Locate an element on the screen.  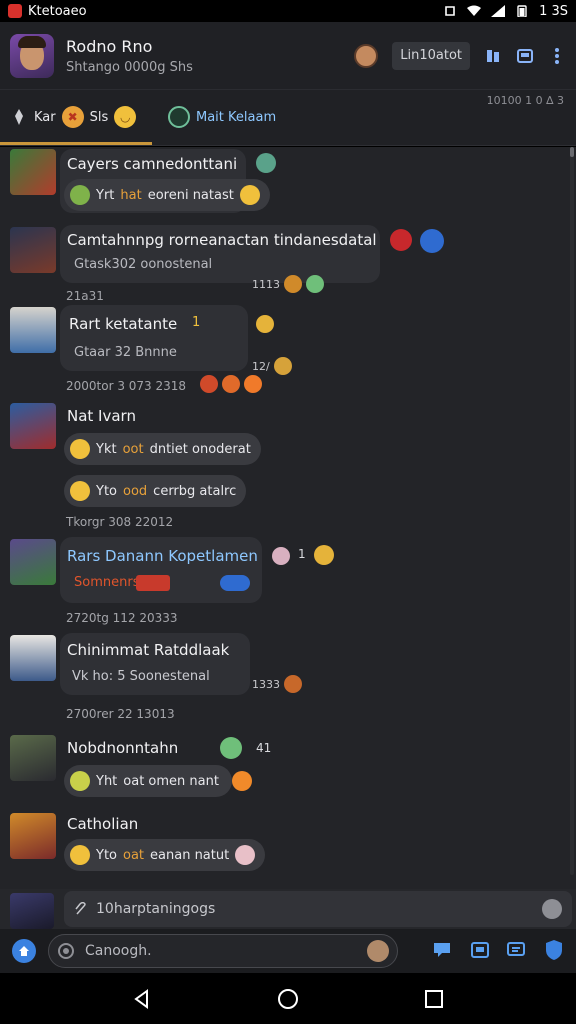
system-nav-bar is located at coordinates (288, 998).